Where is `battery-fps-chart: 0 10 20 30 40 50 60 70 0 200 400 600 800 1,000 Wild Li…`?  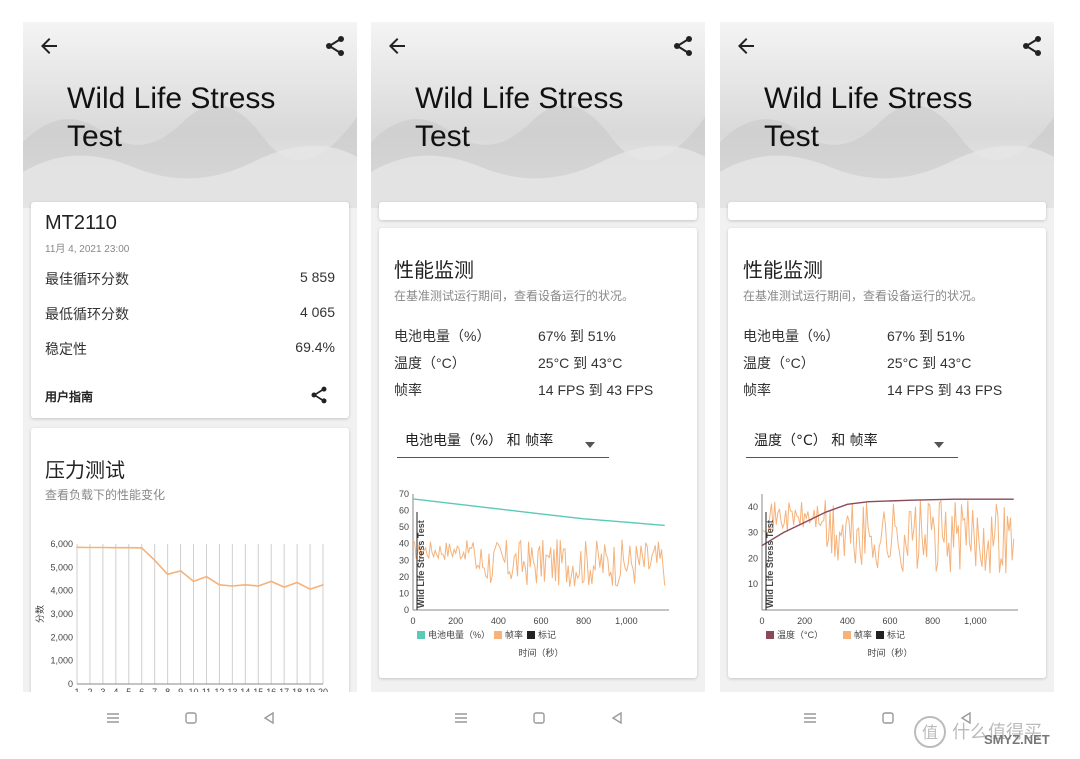
battery-fps-chart: 0 10 20 30 40 50 60 70 0 200 400 600 800 1,000 Wild Li… is located at coordinates (538, 579).